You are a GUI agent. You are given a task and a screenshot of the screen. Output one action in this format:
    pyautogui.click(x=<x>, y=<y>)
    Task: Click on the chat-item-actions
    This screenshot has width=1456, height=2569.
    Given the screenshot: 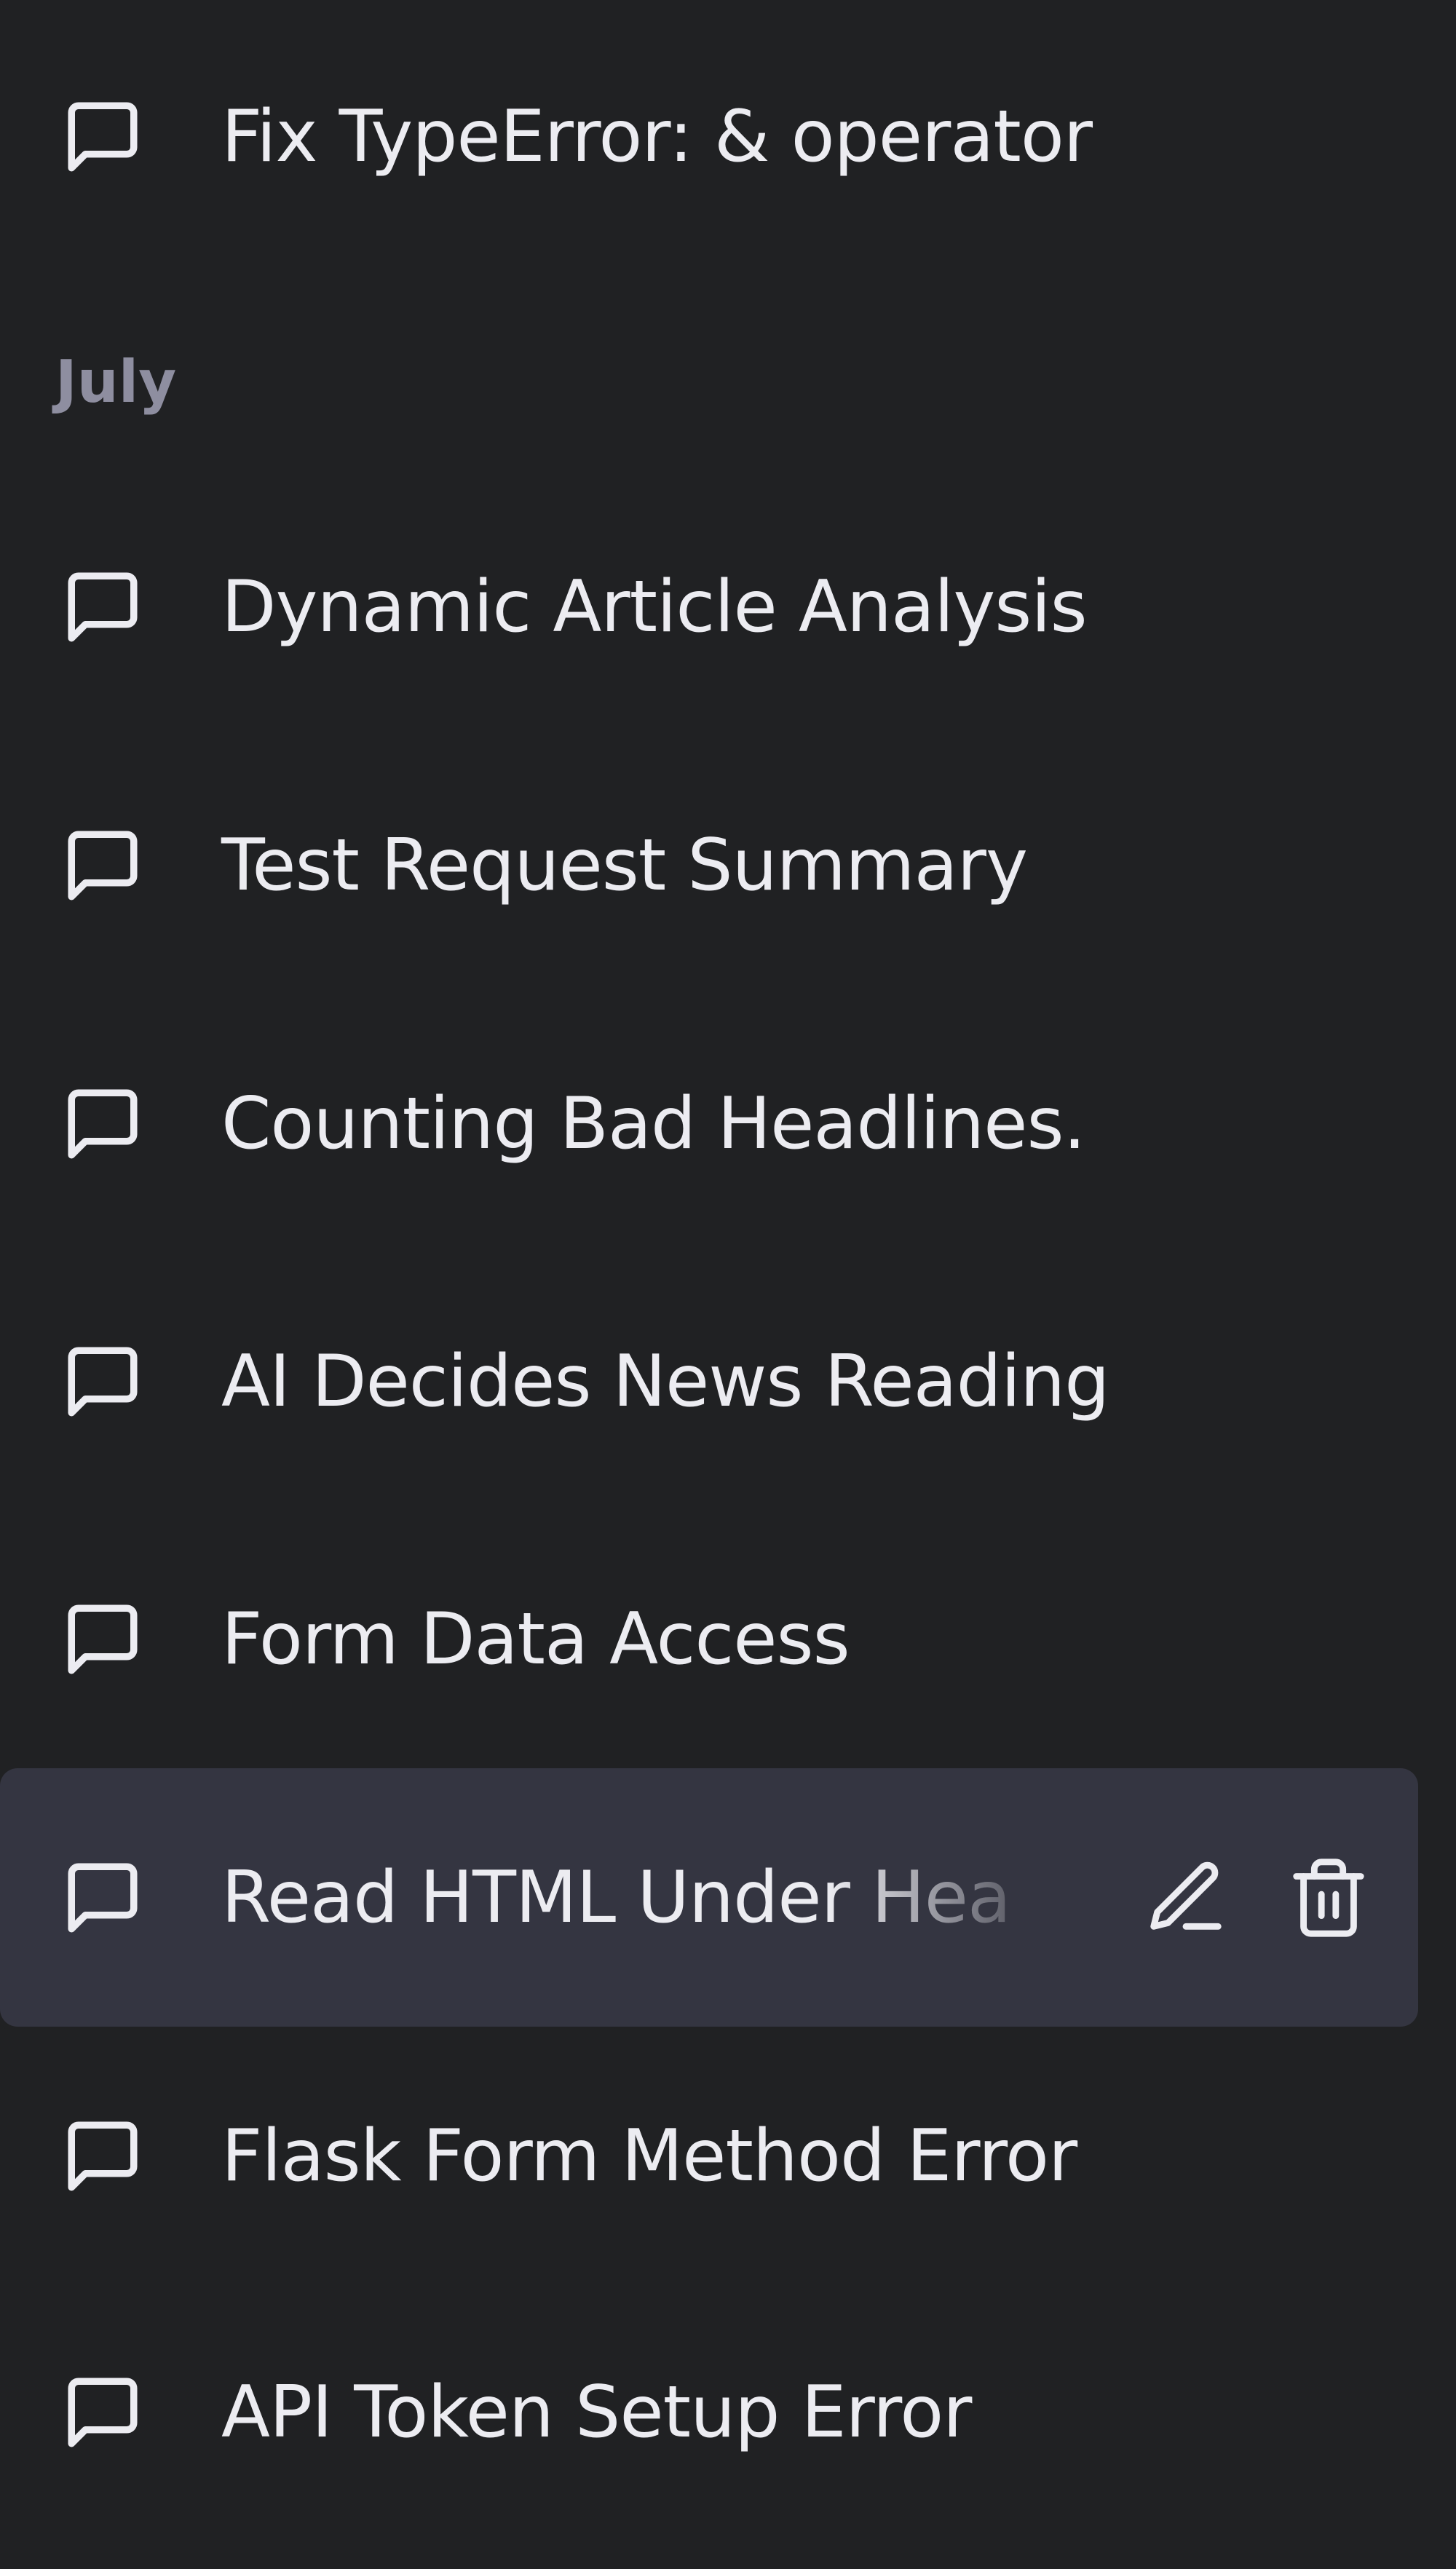 What is the action you would take?
    pyautogui.click(x=1257, y=1898)
    